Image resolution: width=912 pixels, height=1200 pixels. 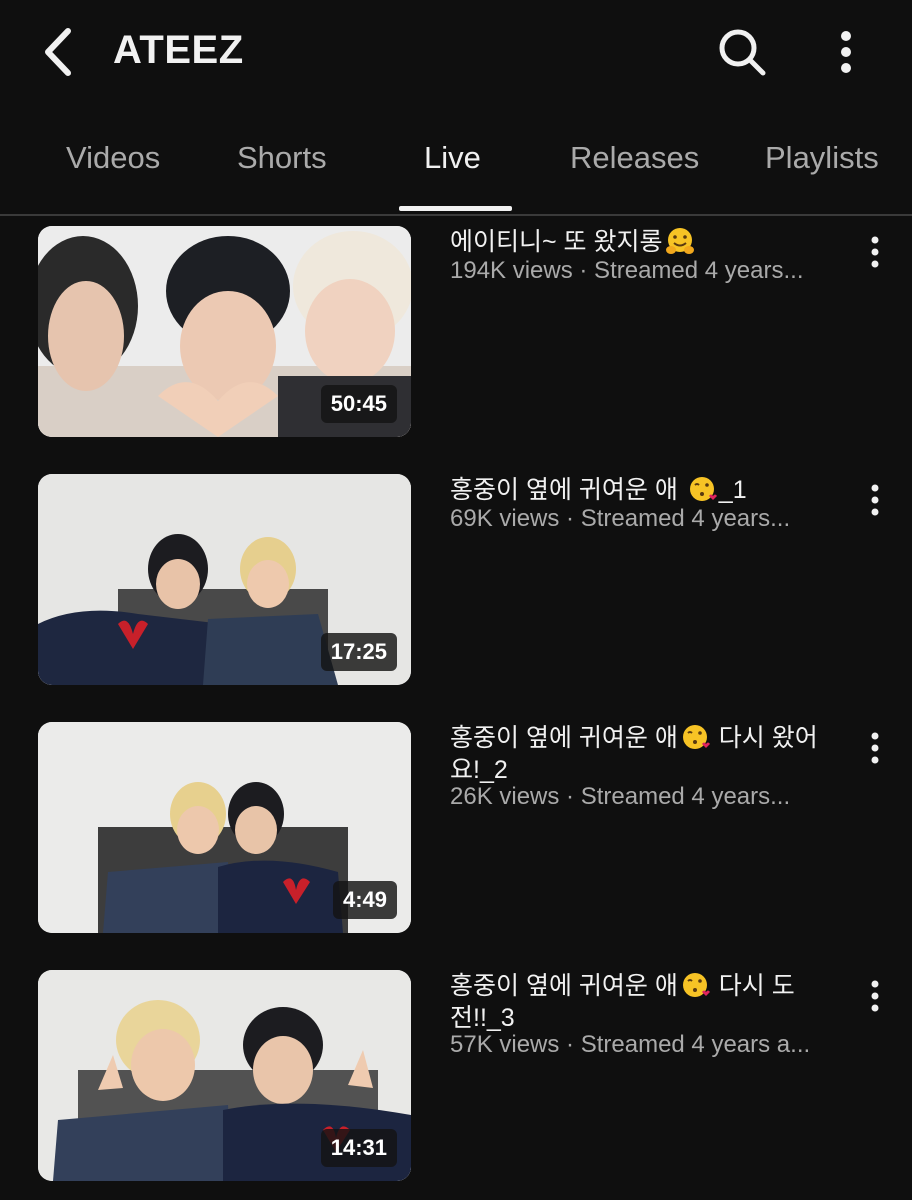 What do you see at coordinates (358, 652) in the screenshot?
I see `video-duration: 17:25` at bounding box center [358, 652].